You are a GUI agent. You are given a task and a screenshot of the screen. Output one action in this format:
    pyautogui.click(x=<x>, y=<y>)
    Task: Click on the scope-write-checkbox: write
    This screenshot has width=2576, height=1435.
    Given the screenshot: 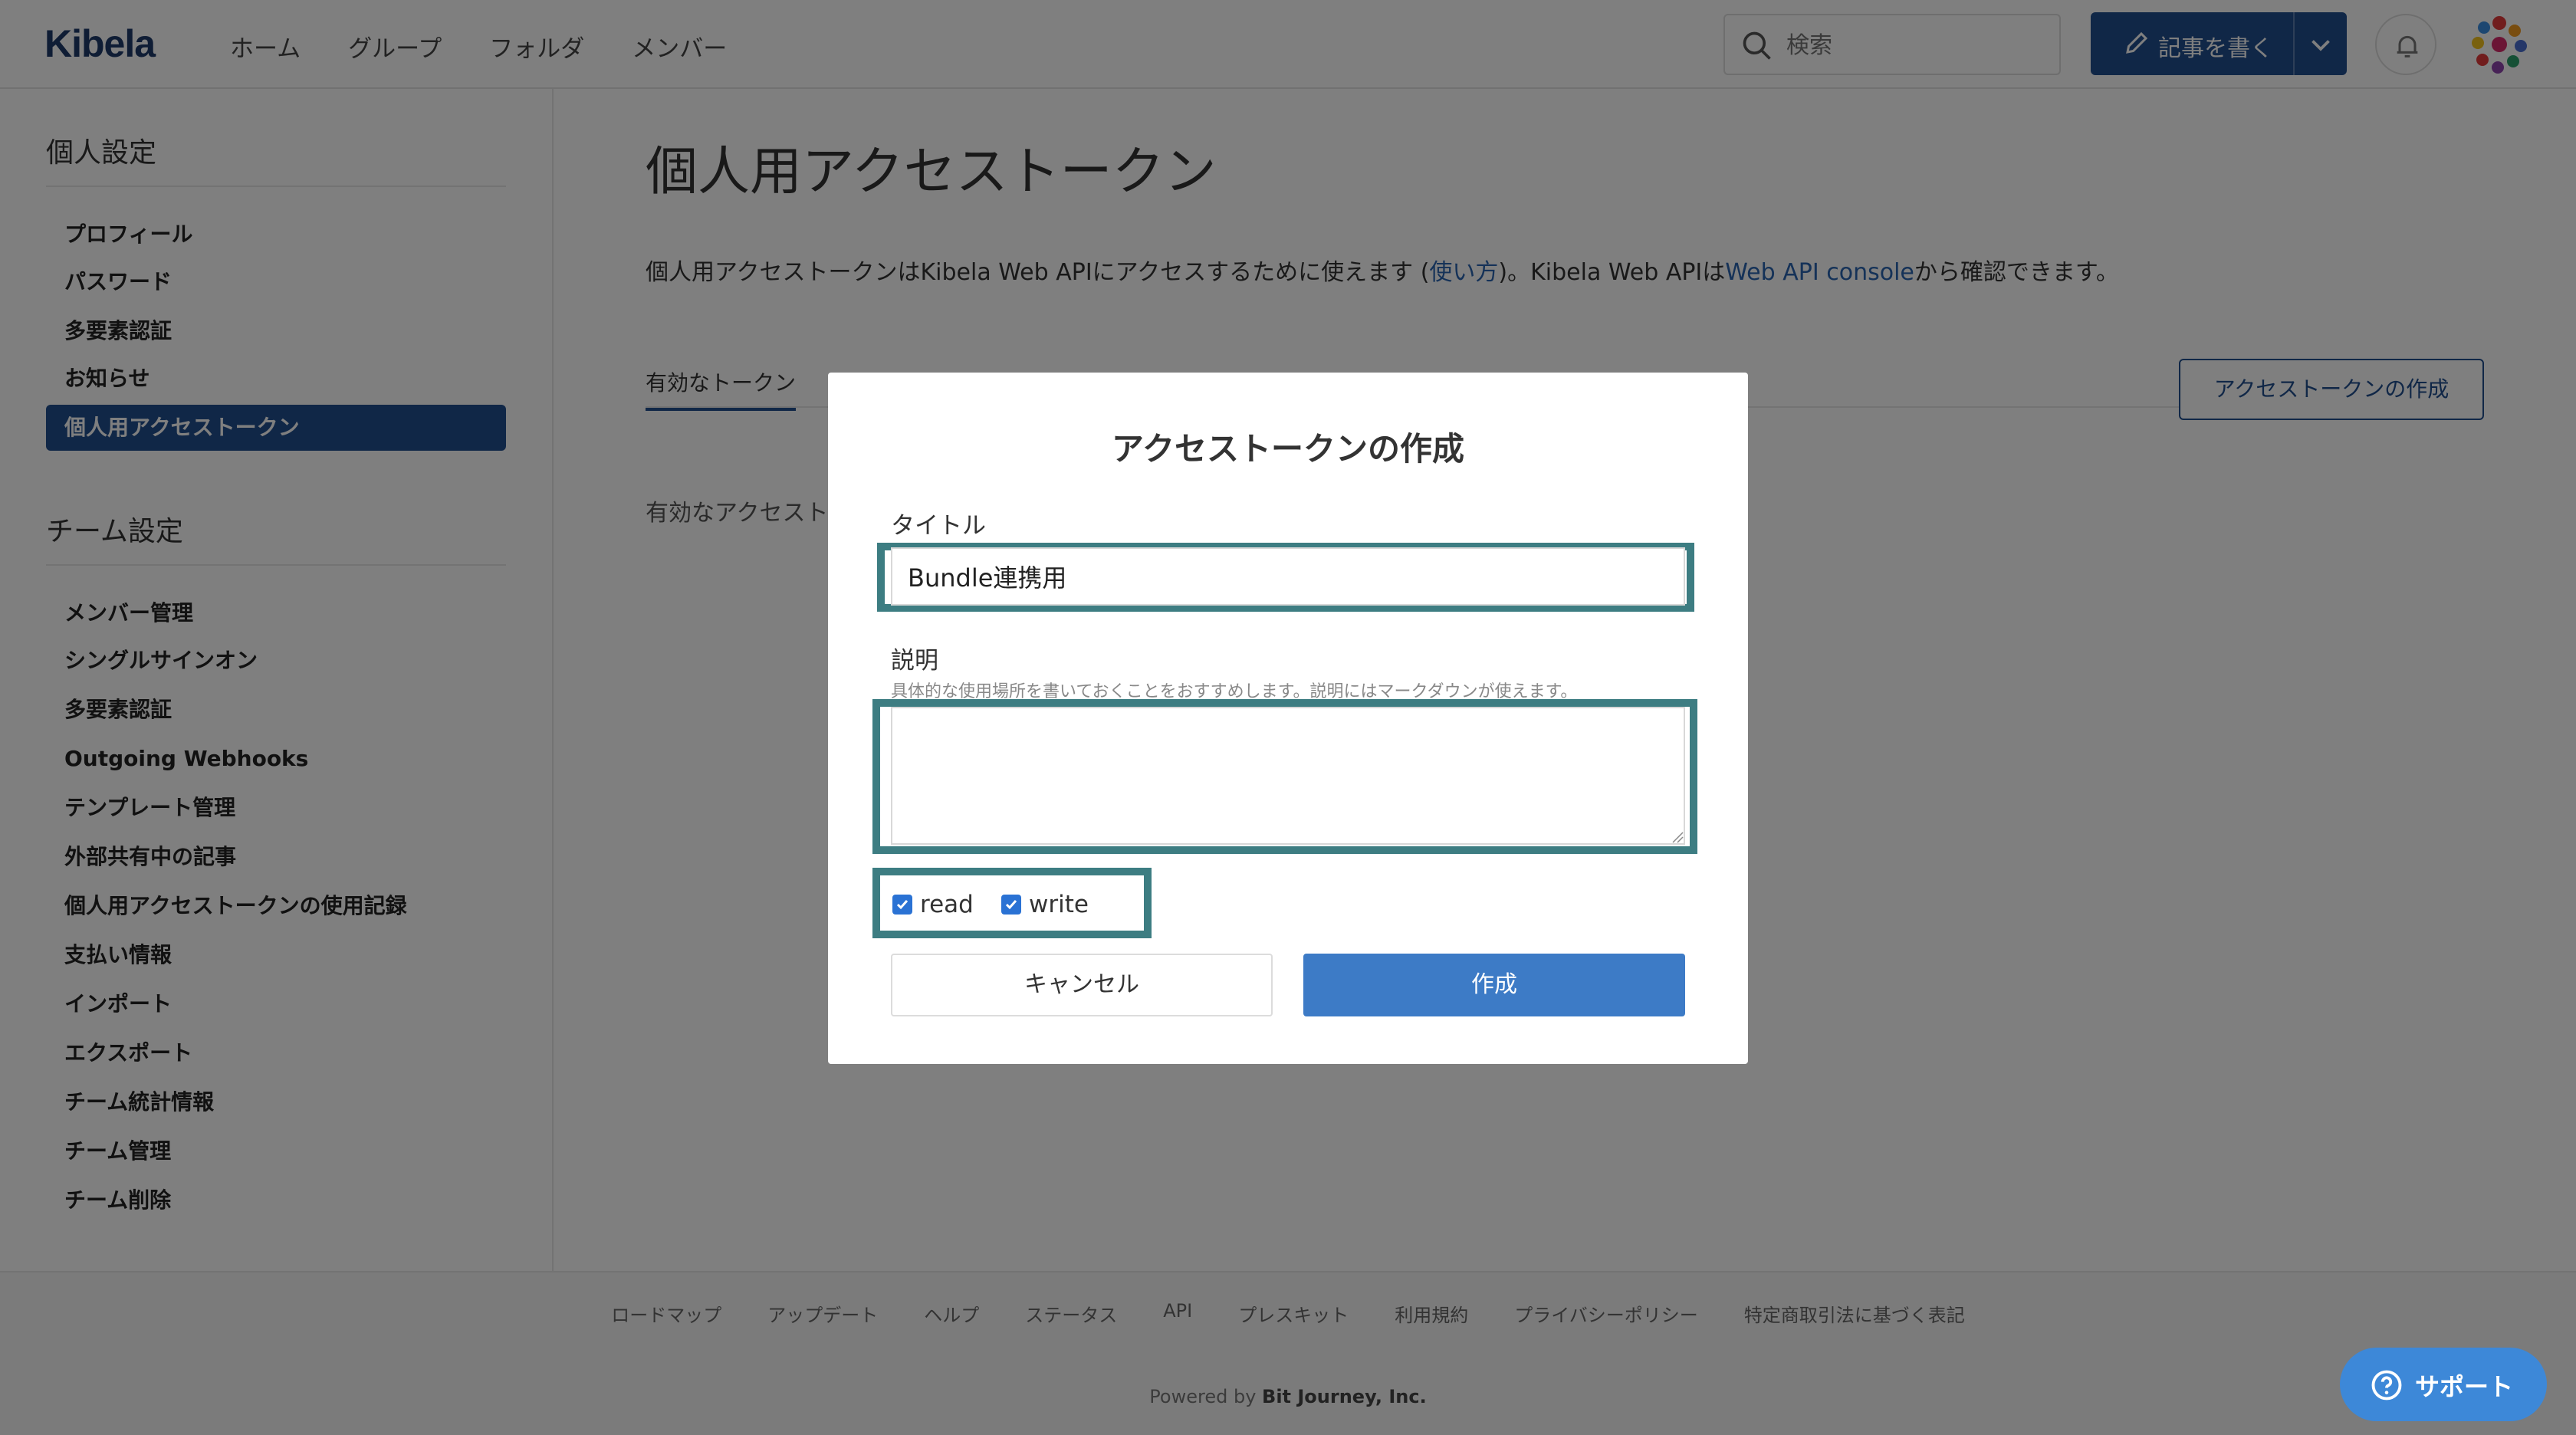 What is the action you would take?
    pyautogui.click(x=1045, y=904)
    